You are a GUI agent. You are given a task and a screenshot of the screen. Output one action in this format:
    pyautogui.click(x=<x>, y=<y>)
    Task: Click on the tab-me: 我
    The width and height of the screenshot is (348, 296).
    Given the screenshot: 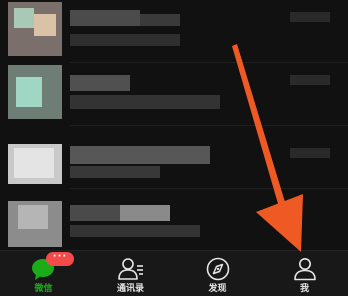 What is the action you would take?
    pyautogui.click(x=304, y=273)
    